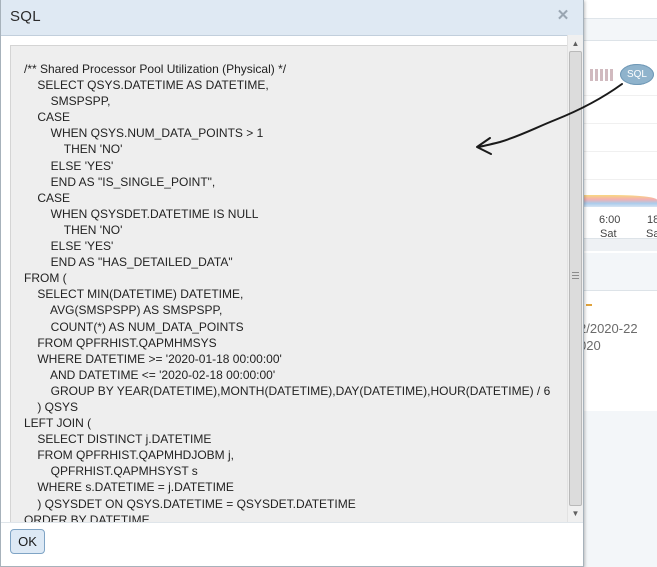 The height and width of the screenshot is (567, 657). I want to click on background-header, so click(620, 9).